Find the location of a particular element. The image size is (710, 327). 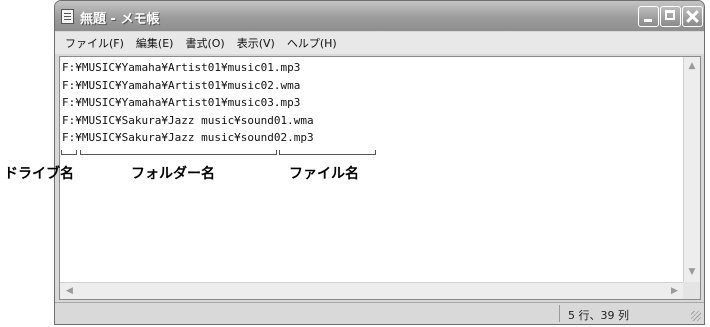

text-line: F:¥MUSIC¥Yamaha¥Artist01¥music02.wma is located at coordinates (188, 86).